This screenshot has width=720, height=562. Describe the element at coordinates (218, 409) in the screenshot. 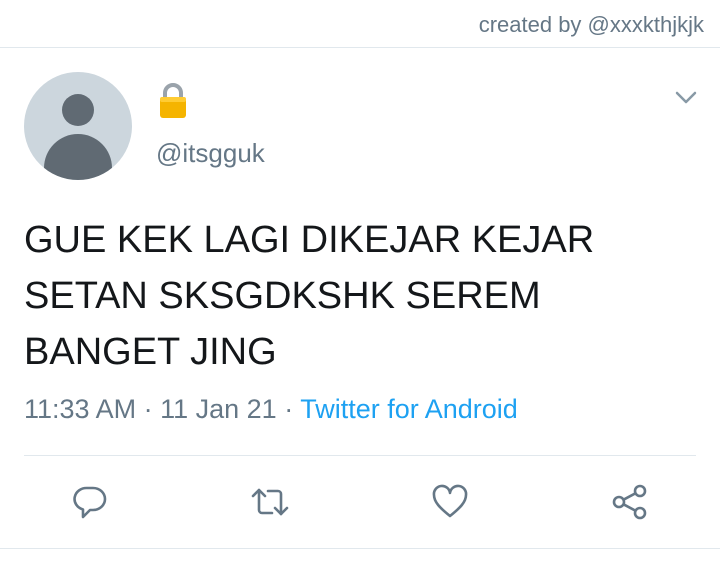

I see `tweet-date: 11 Jan 21` at that location.